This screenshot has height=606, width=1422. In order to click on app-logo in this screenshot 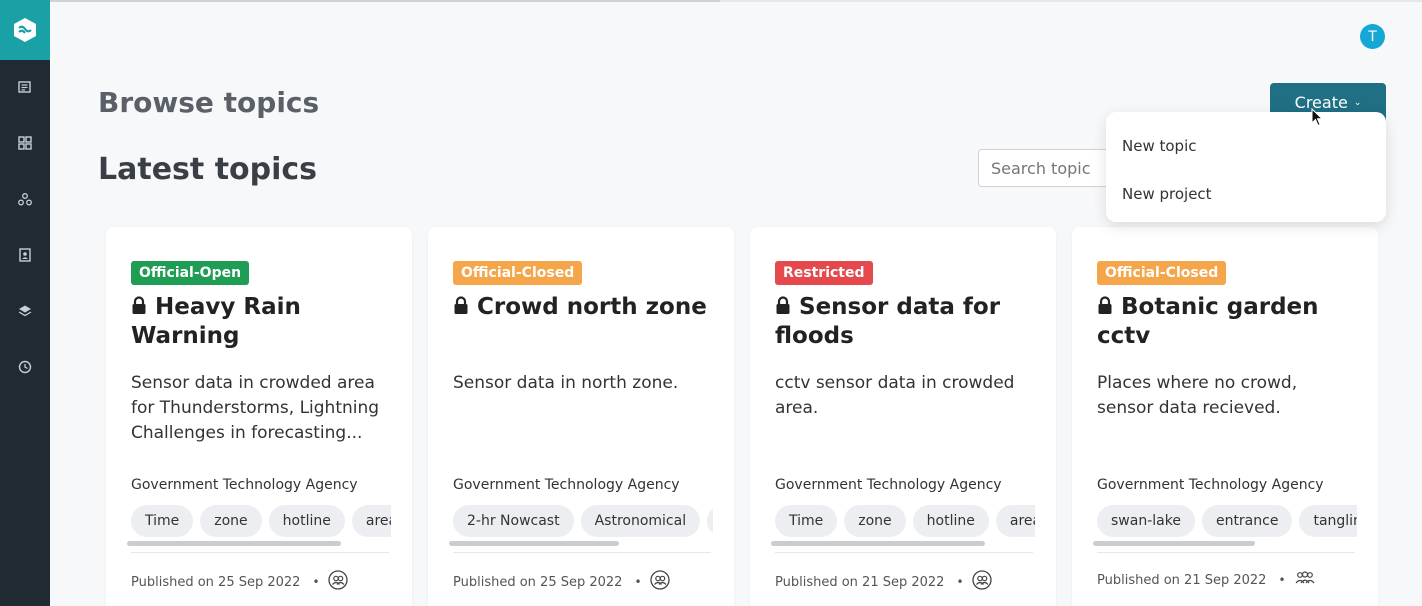, I will do `click(25, 30)`.